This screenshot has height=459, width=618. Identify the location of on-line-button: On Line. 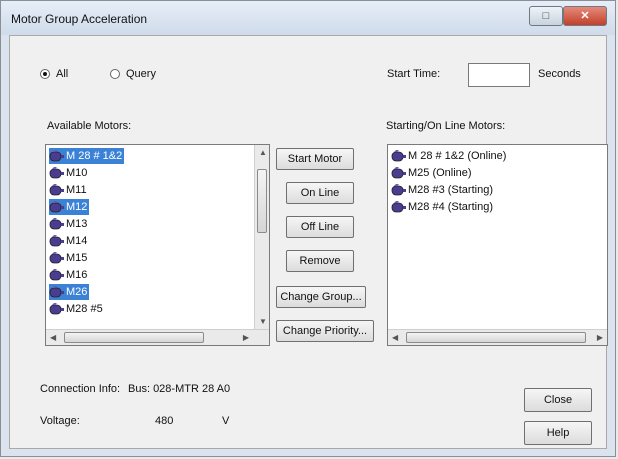
(320, 193).